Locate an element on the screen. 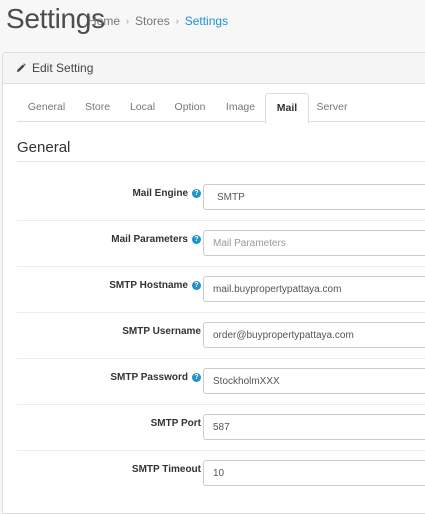  breadcrumb-stores: Stores is located at coordinates (152, 21).